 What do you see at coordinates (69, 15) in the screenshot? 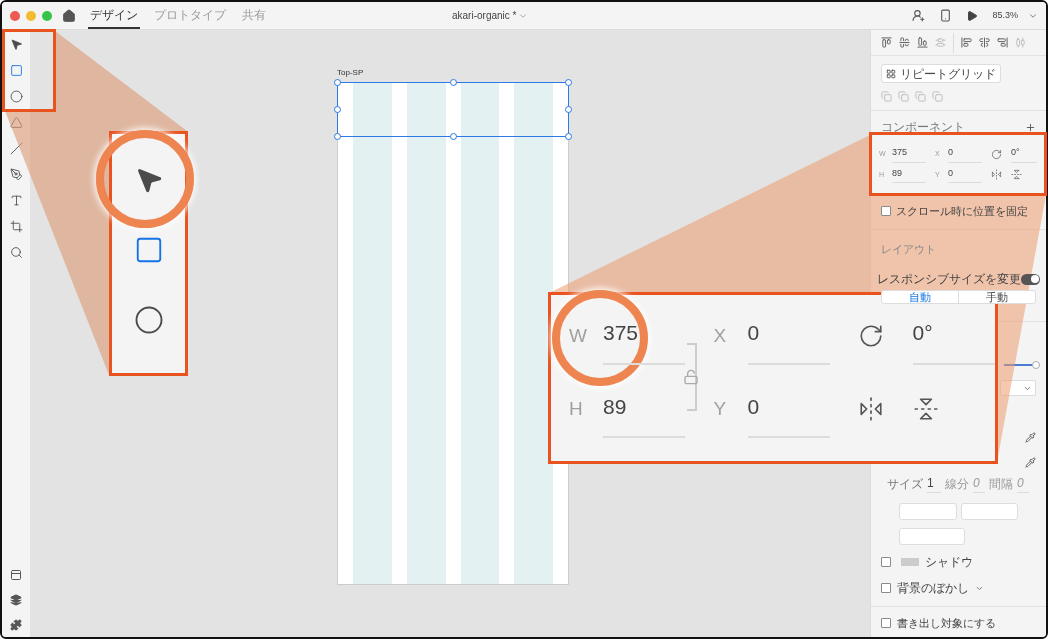
I see `home-icon` at bounding box center [69, 15].